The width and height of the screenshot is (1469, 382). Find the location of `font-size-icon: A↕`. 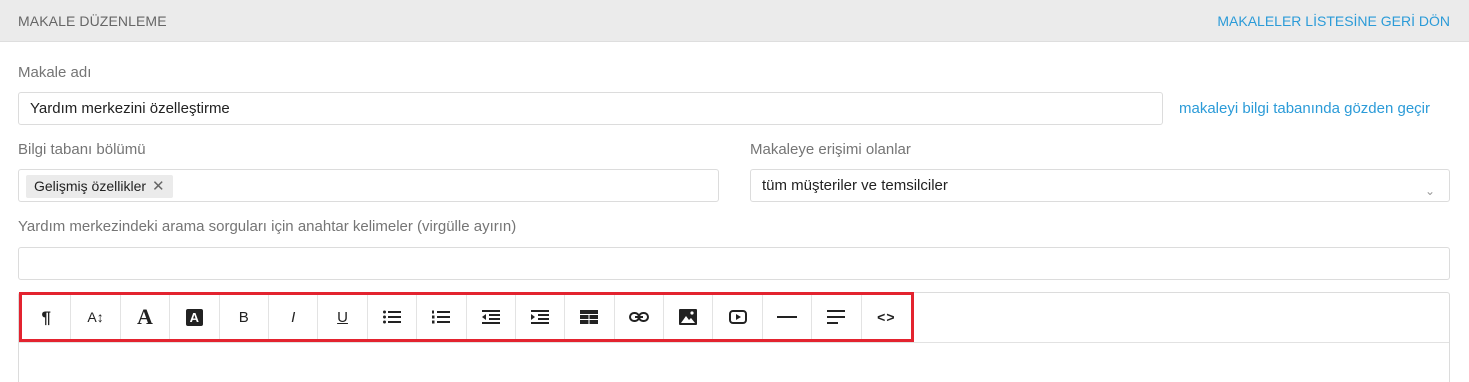

font-size-icon: A↕ is located at coordinates (95, 317).